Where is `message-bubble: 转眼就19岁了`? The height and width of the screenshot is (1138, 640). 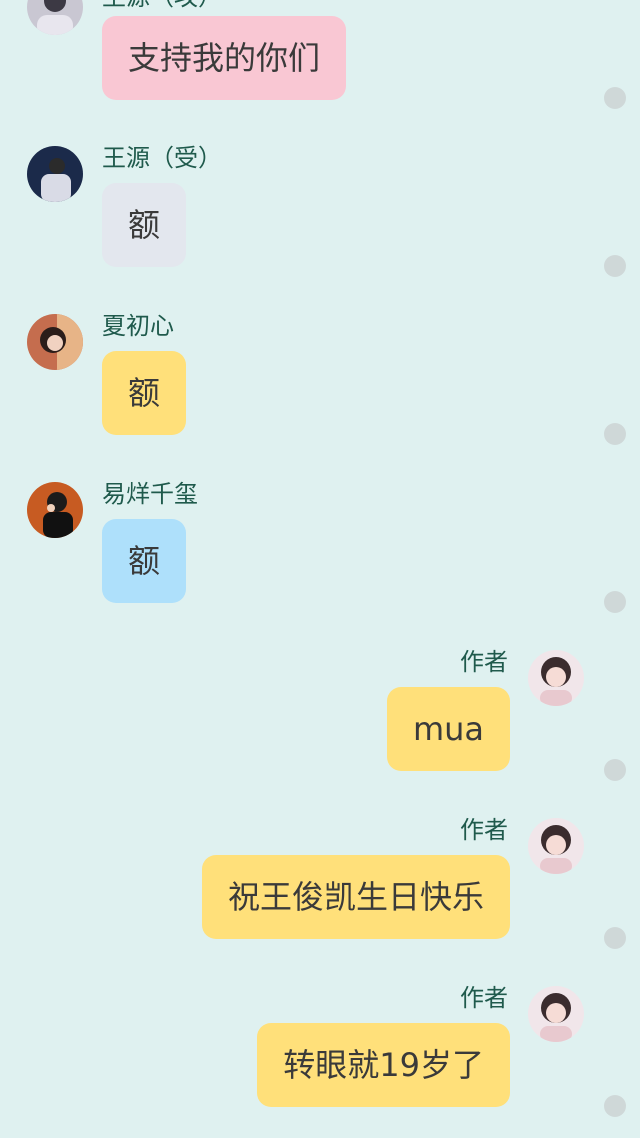 message-bubble: 转眼就19岁了 is located at coordinates (383, 1065).